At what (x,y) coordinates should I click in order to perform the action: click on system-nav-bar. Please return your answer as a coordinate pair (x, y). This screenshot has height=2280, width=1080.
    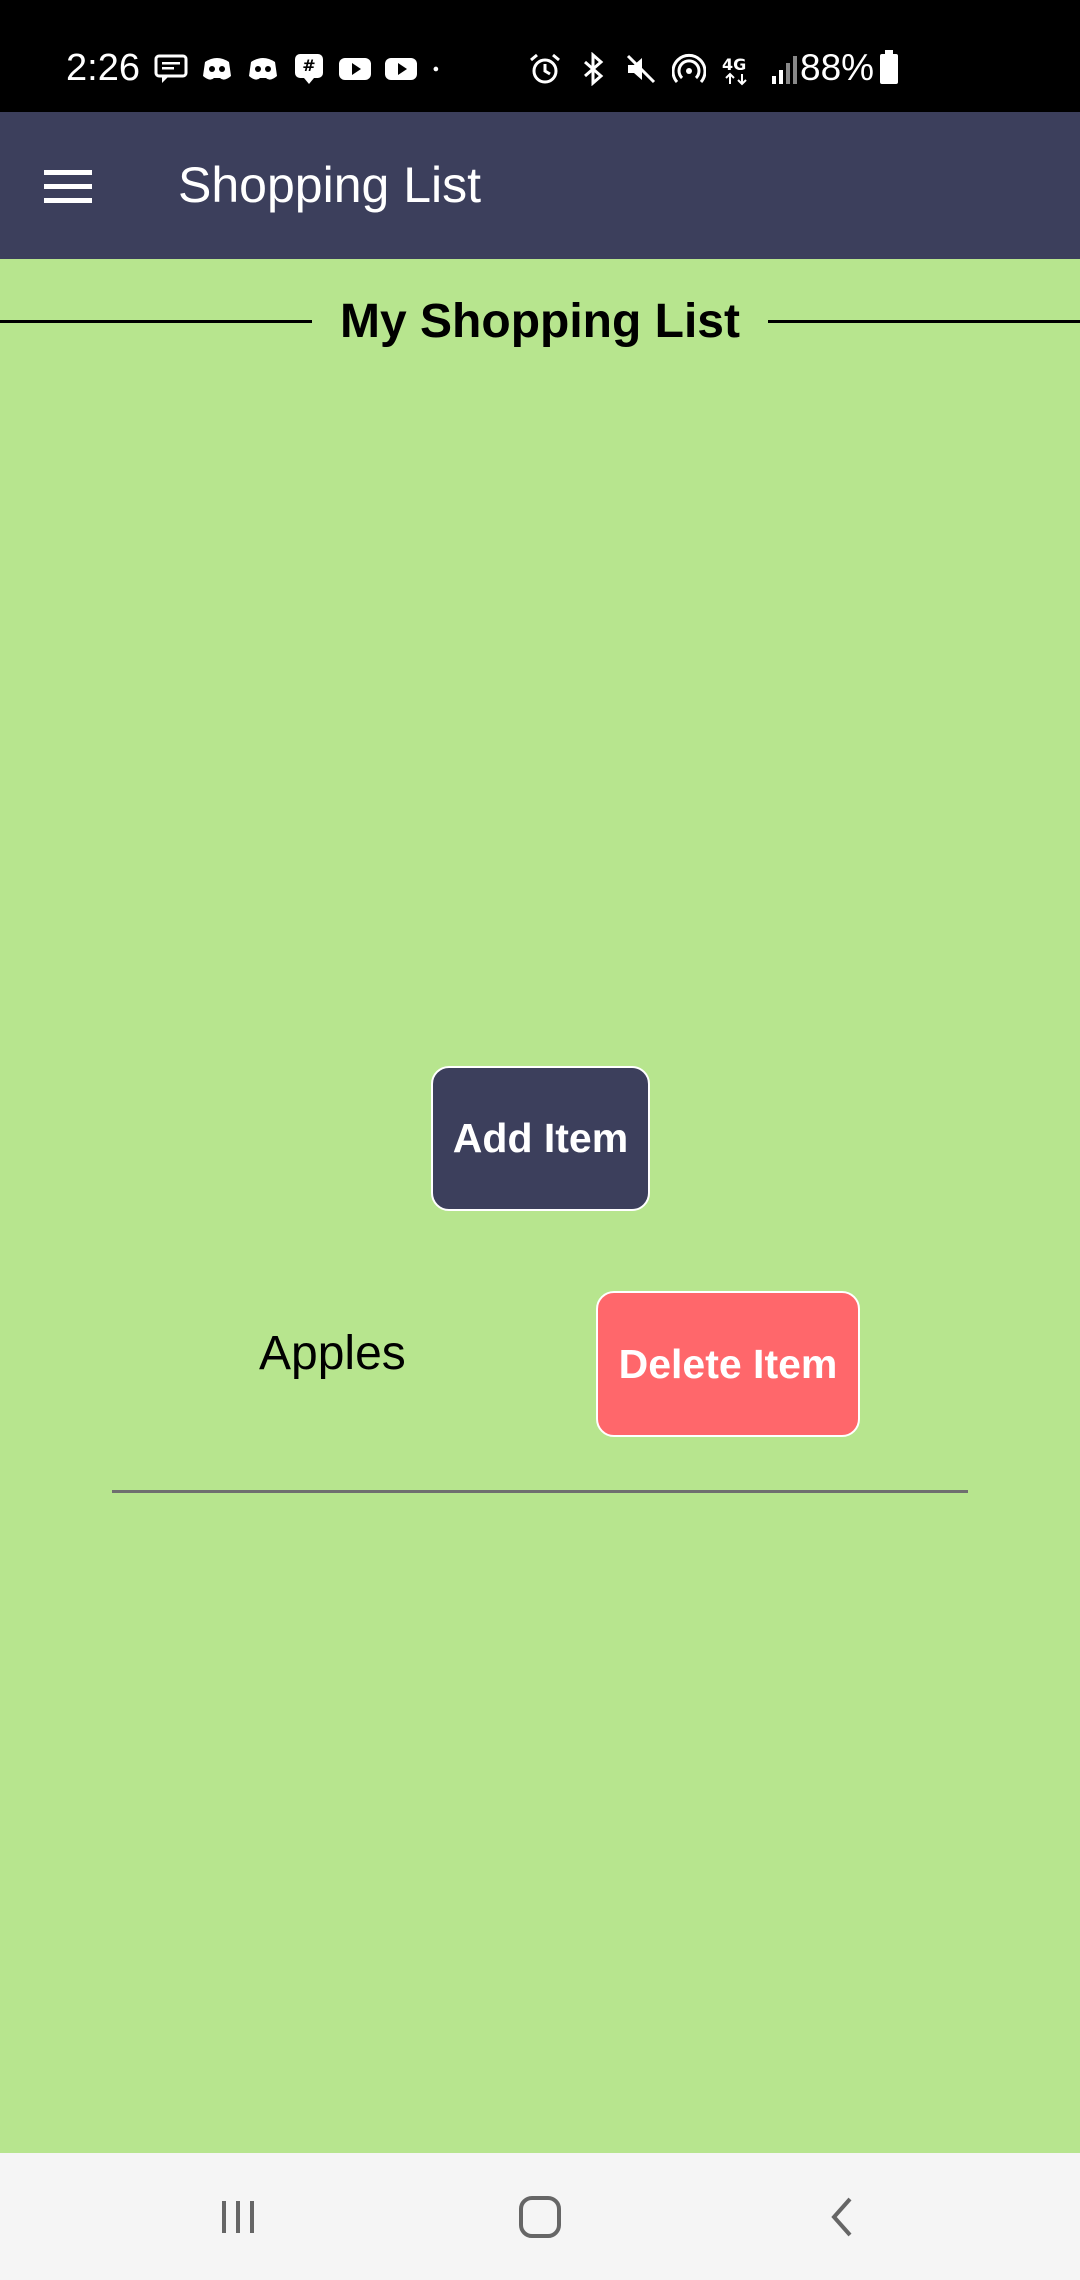
    Looking at the image, I should click on (540, 2216).